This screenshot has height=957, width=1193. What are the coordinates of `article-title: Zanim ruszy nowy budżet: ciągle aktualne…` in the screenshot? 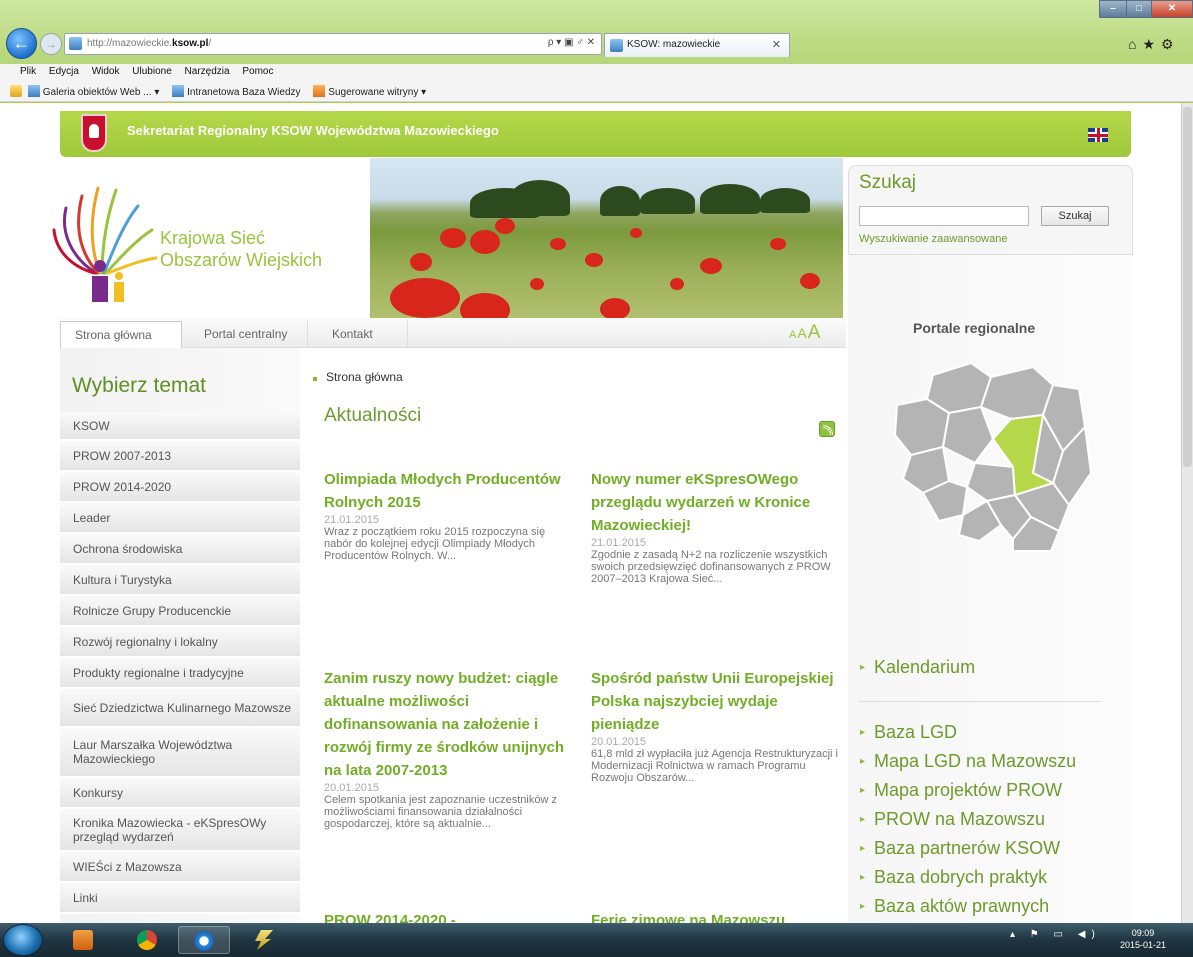 It's located at (449, 724).